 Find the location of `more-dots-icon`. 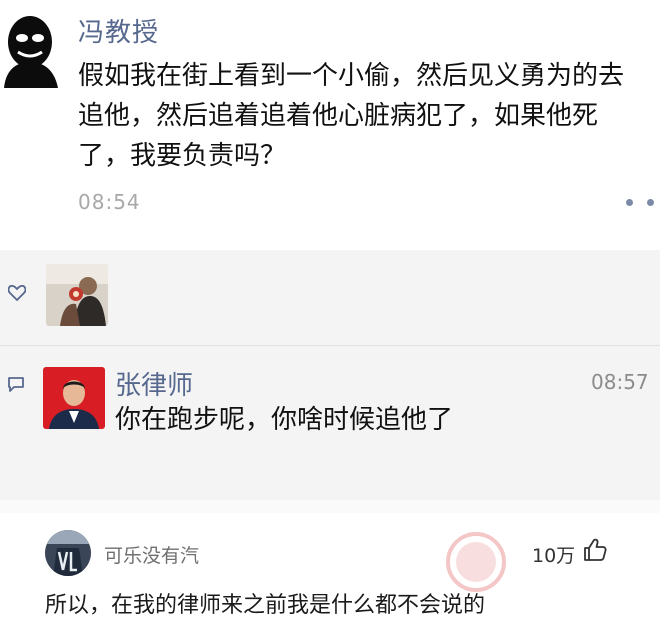

more-dots-icon is located at coordinates (640, 202).